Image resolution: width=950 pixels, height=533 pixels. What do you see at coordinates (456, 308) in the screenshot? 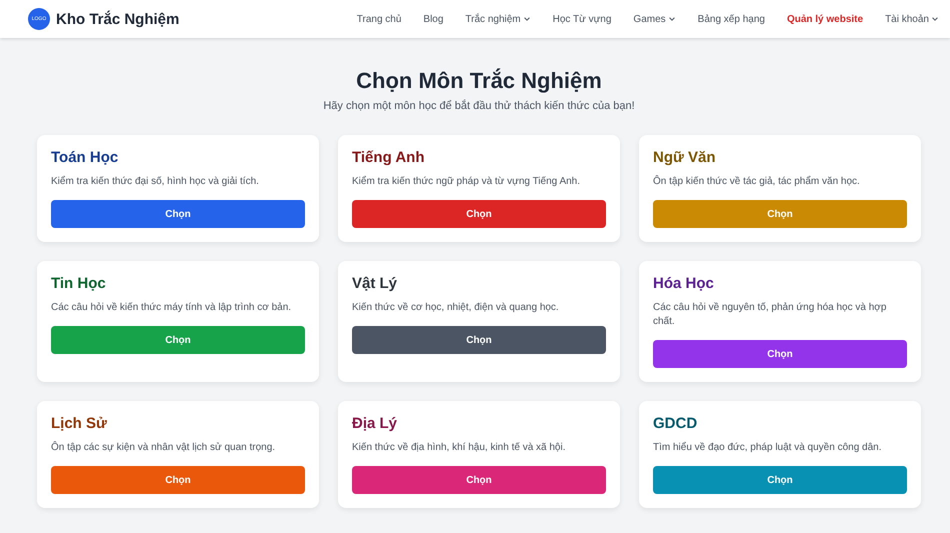
I see `subject-description: Kiến thức về cơ học, nhiệt, điện và quang học.` at bounding box center [456, 308].